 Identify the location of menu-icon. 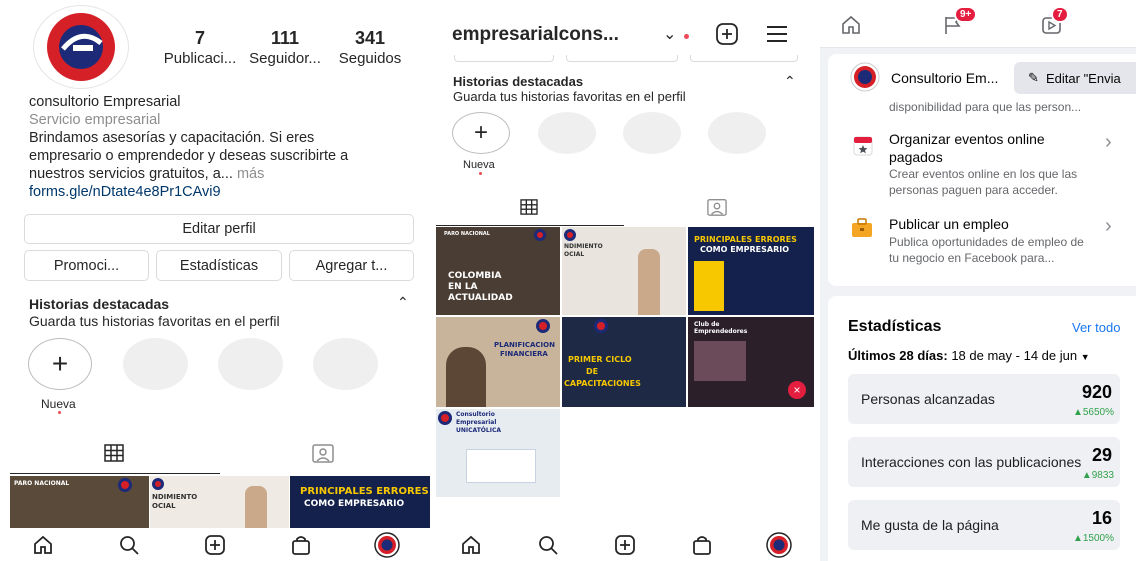
(777, 36).